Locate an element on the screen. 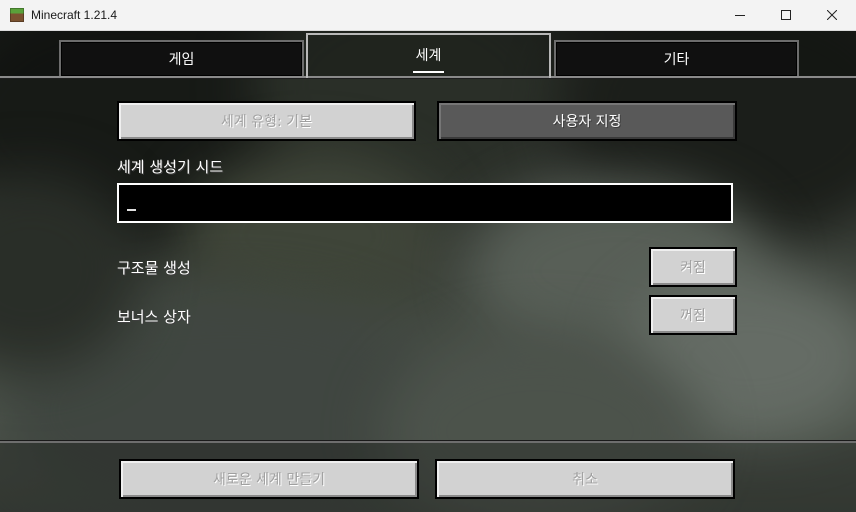 This screenshot has width=856, height=512. tab-game: 게임 is located at coordinates (181, 58).